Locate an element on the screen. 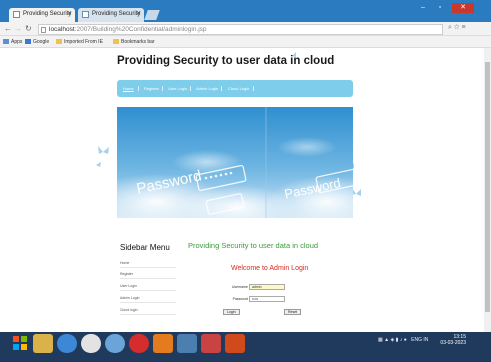  banner-image: Password Password is located at coordinates (235, 162).